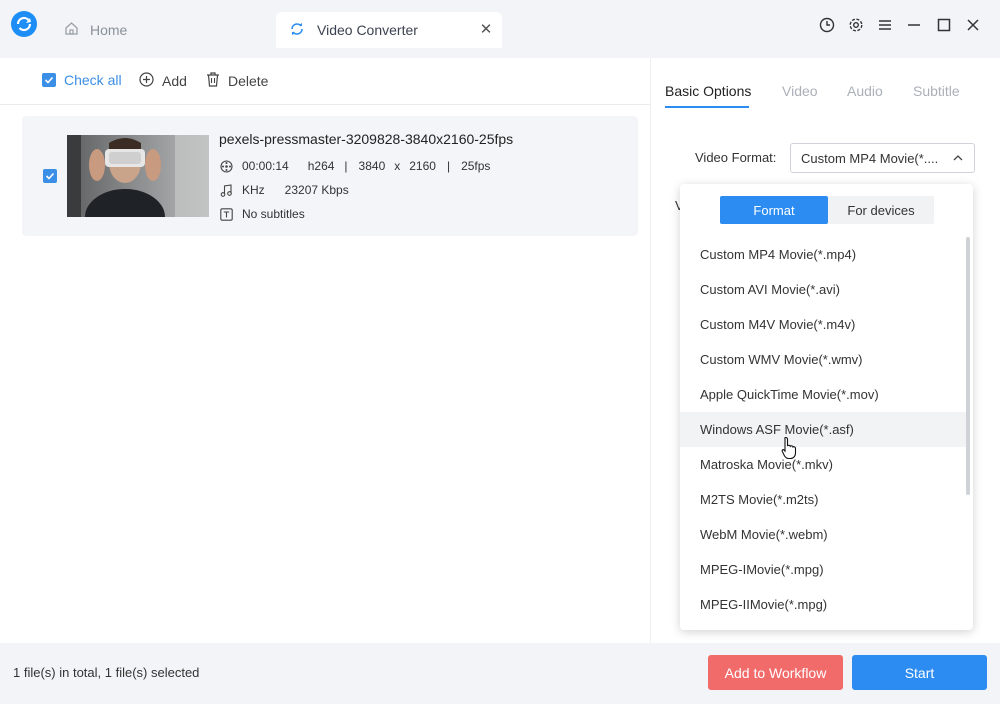 The height and width of the screenshot is (704, 1000). I want to click on audio-bitrate: 23207 Kbps, so click(316, 190).